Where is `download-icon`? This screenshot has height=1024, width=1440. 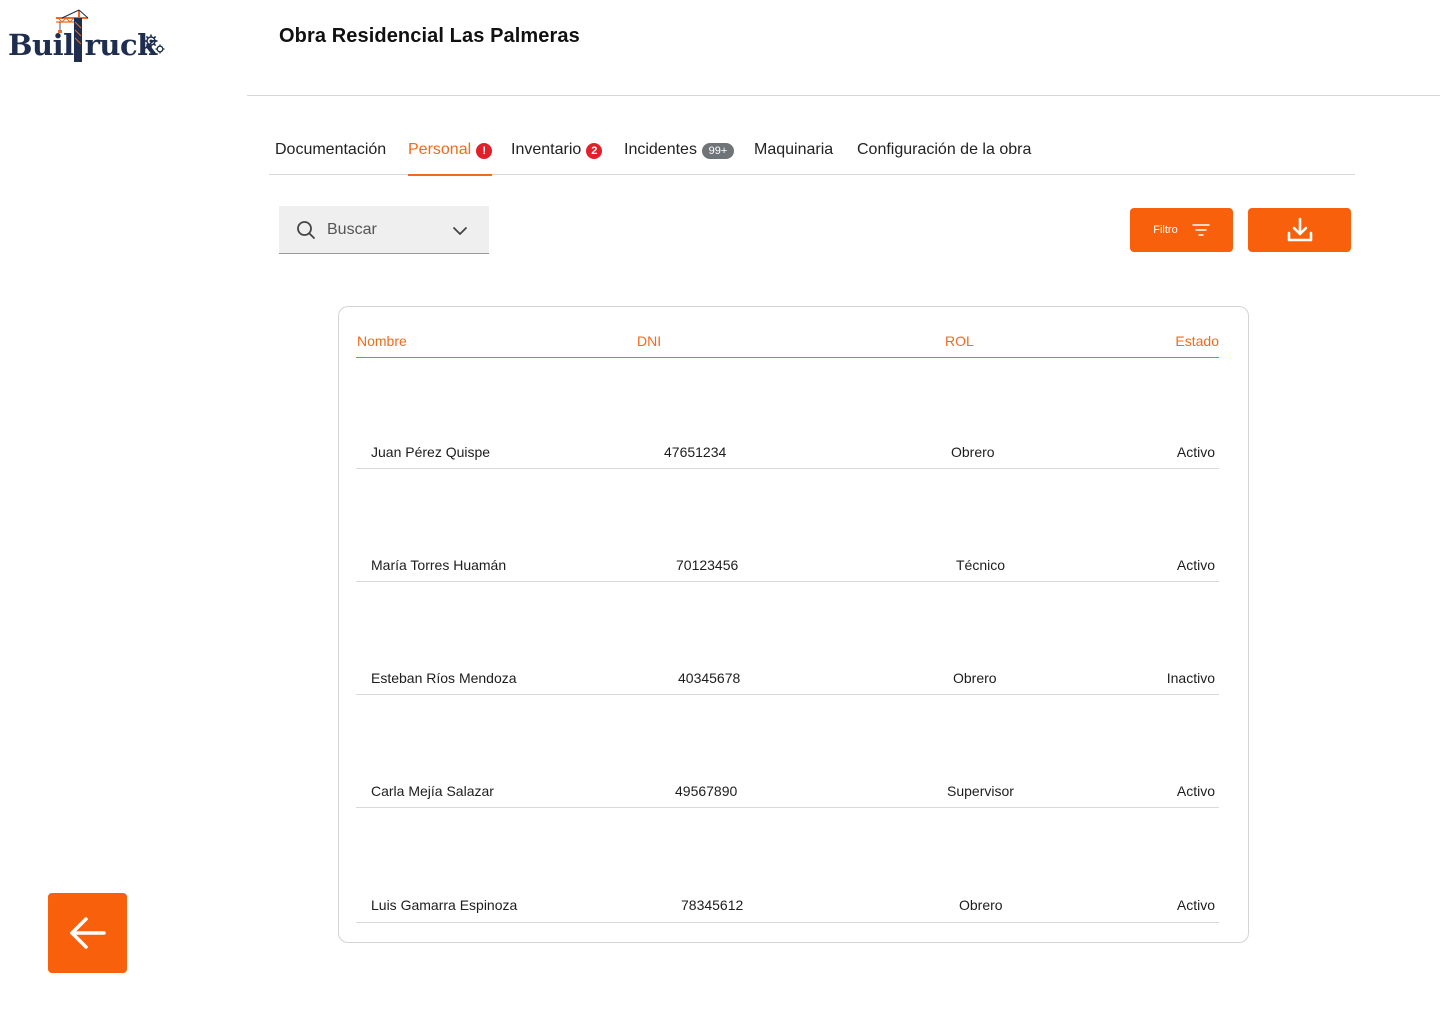 download-icon is located at coordinates (1299, 229).